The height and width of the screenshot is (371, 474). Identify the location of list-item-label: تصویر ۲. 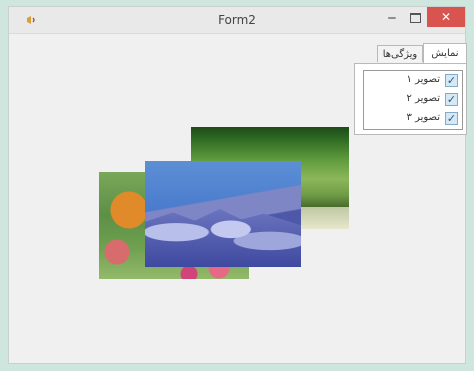
(423, 98).